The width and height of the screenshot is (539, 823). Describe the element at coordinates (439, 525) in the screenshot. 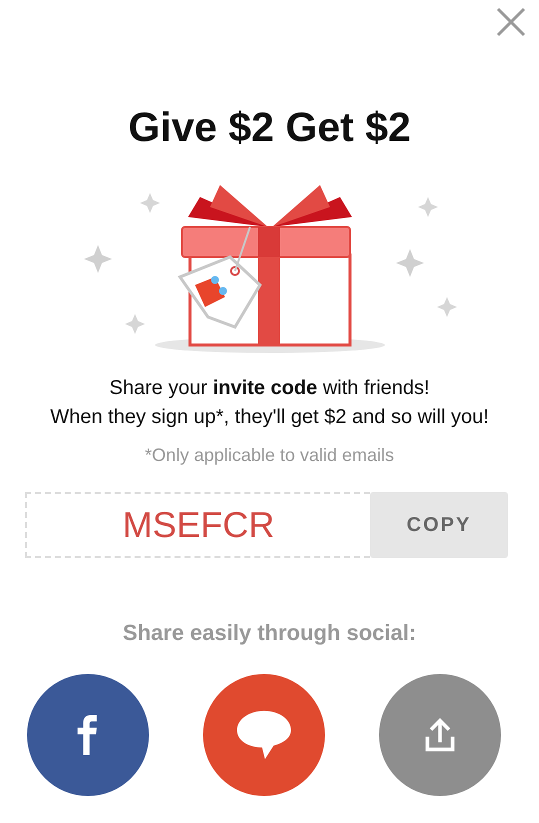

I see `copy-button: COPY` at that location.